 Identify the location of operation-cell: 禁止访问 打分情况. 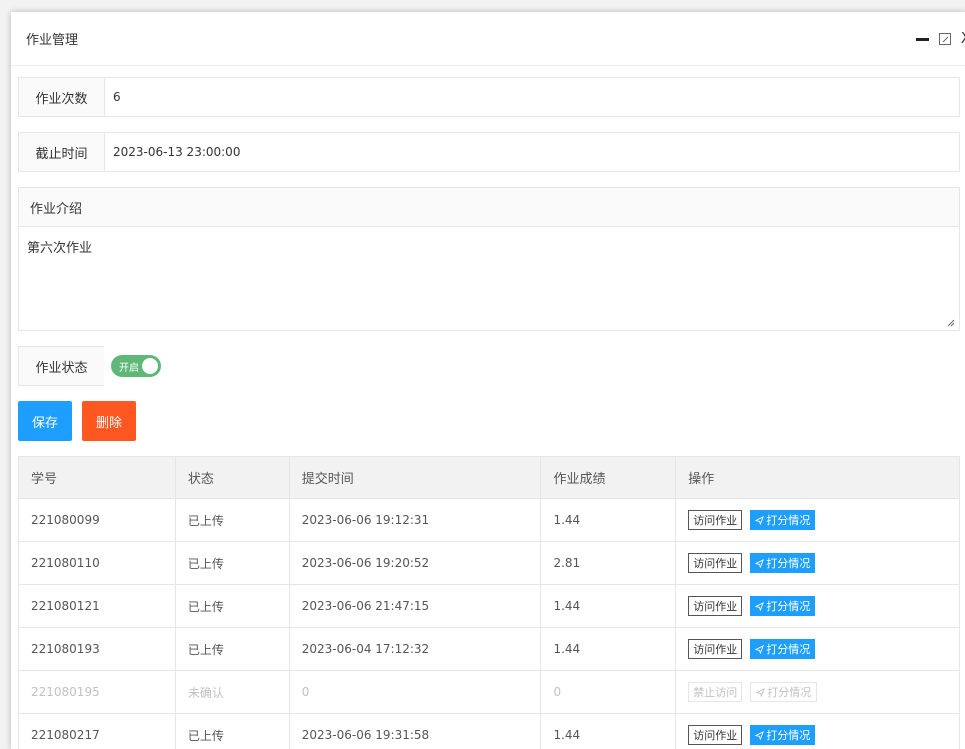
(817, 692).